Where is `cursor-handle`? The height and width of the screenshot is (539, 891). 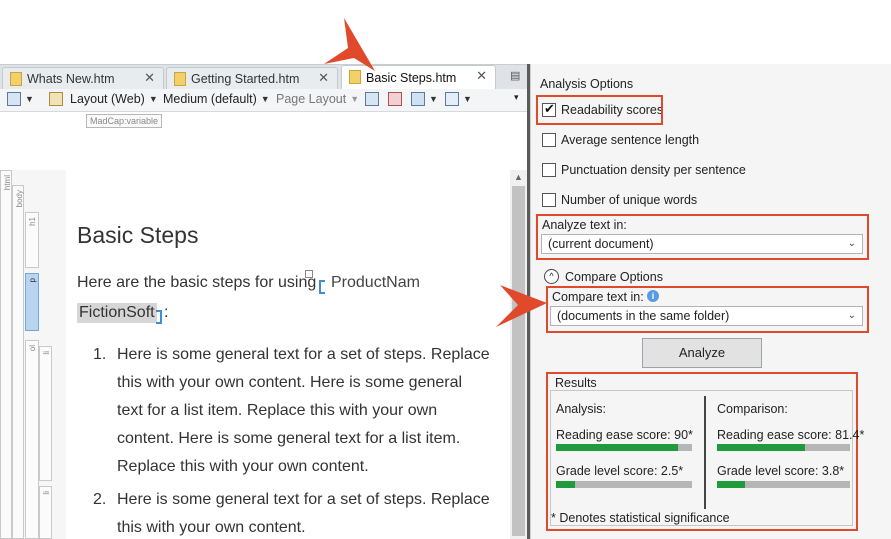 cursor-handle is located at coordinates (309, 274).